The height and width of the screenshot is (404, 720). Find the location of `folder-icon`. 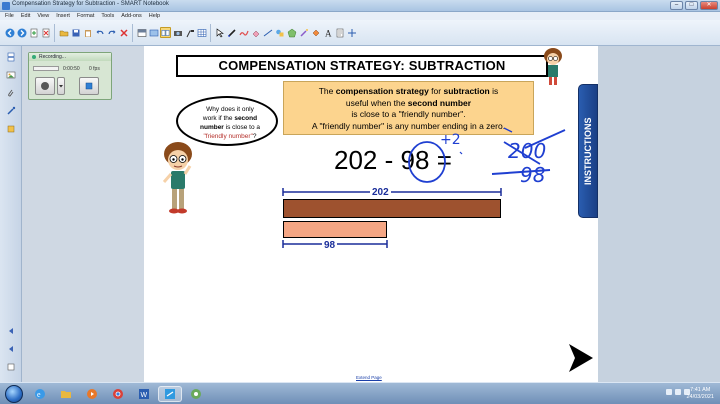

folder-icon is located at coordinates (66, 394).